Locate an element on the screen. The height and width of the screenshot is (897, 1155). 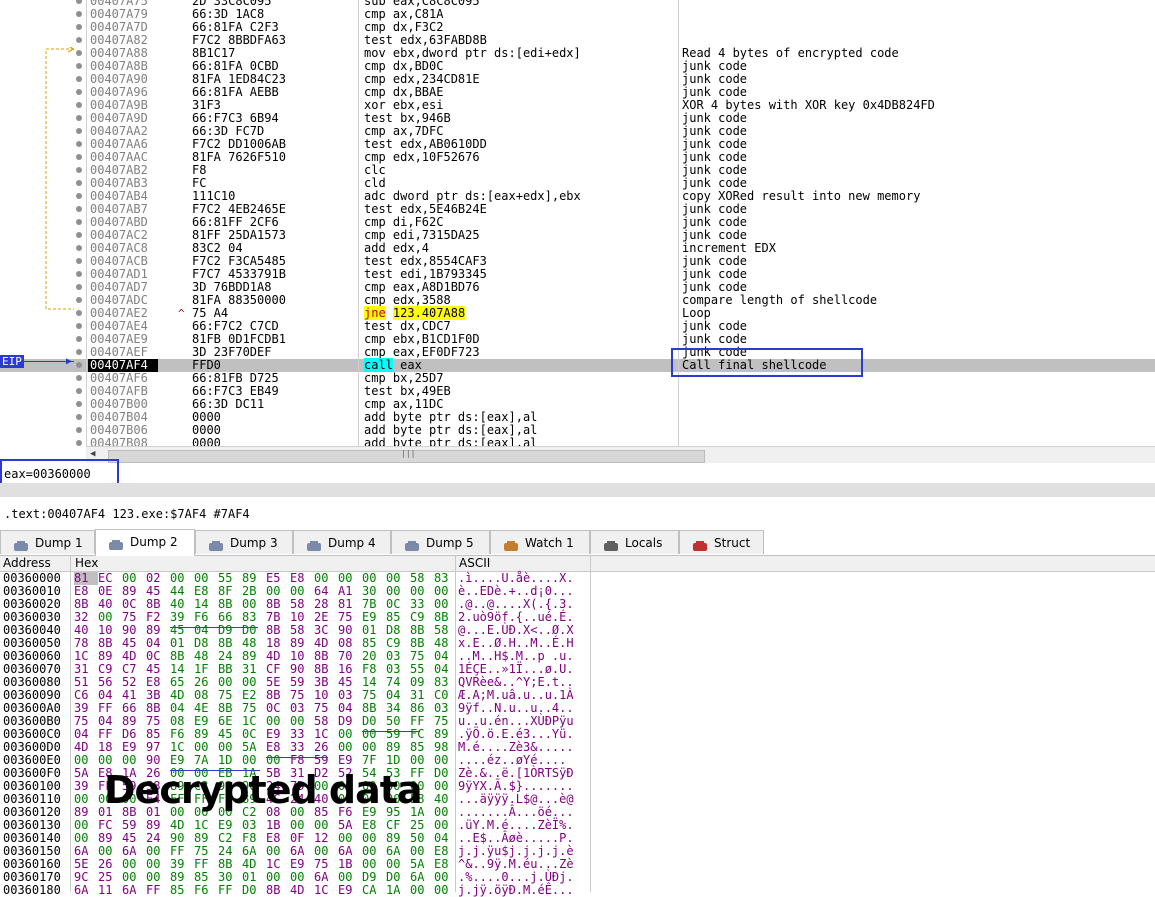
disasm-row: 00407A7D 66:81FA C2F3 cmp dx,F3C2 is located at coordinates (577, 27).